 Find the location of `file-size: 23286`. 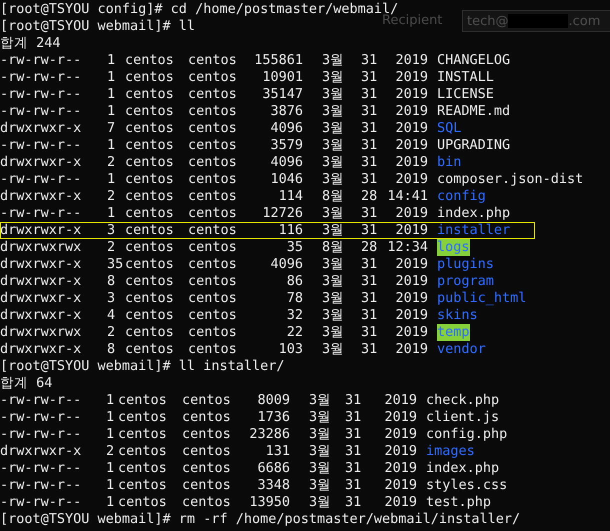

file-size: 23286 is located at coordinates (269, 434).